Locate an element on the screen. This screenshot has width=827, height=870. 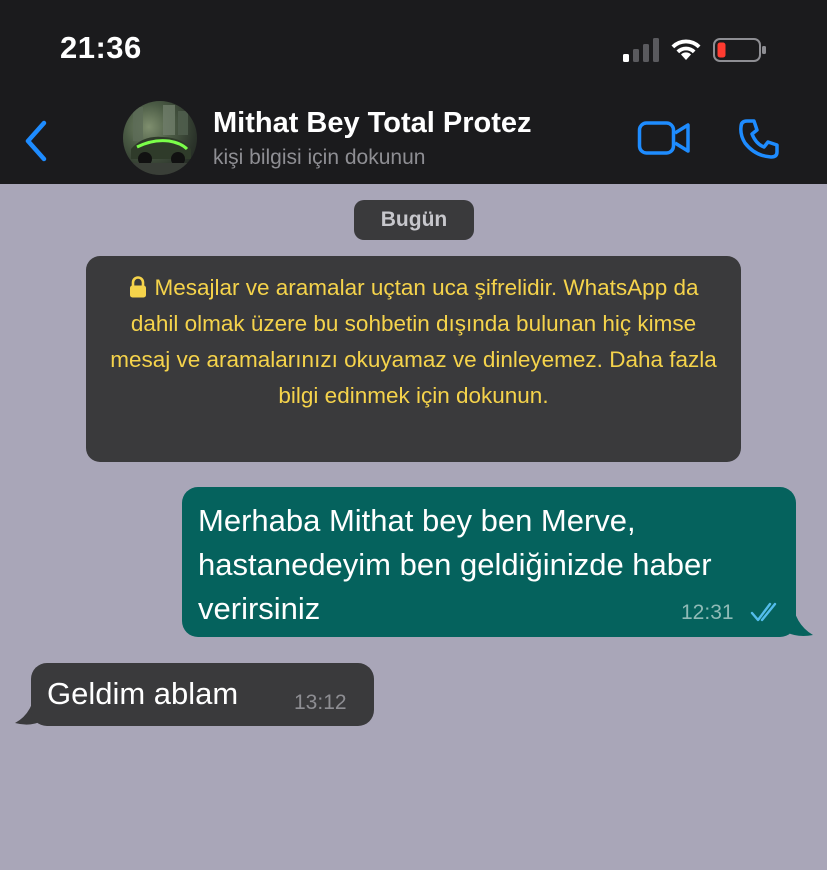
outgoing-message-time: 12:31 is located at coordinates (707, 612).